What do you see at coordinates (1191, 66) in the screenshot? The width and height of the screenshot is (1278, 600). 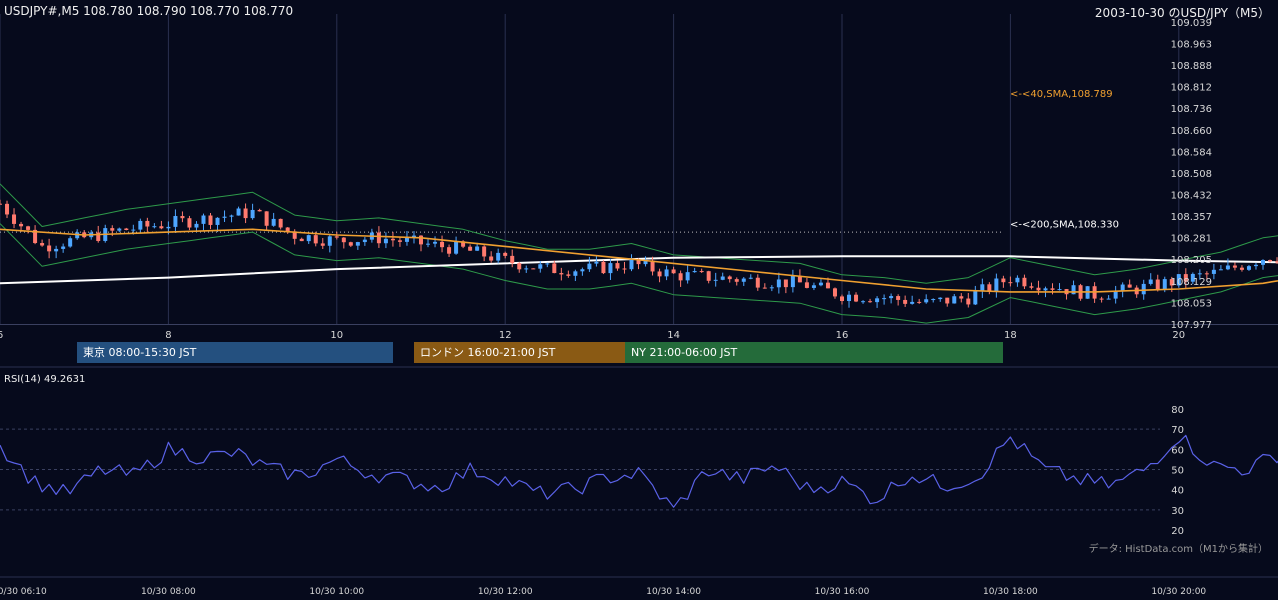 I see `price-tick-label: 108.888` at bounding box center [1191, 66].